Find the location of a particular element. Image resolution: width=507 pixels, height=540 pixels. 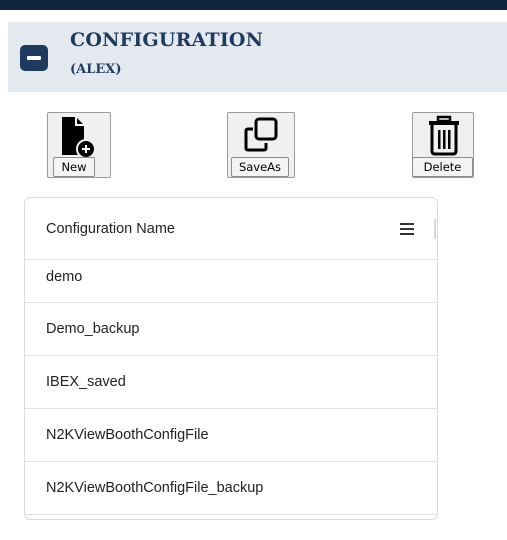

new-file-icon is located at coordinates (79, 138).